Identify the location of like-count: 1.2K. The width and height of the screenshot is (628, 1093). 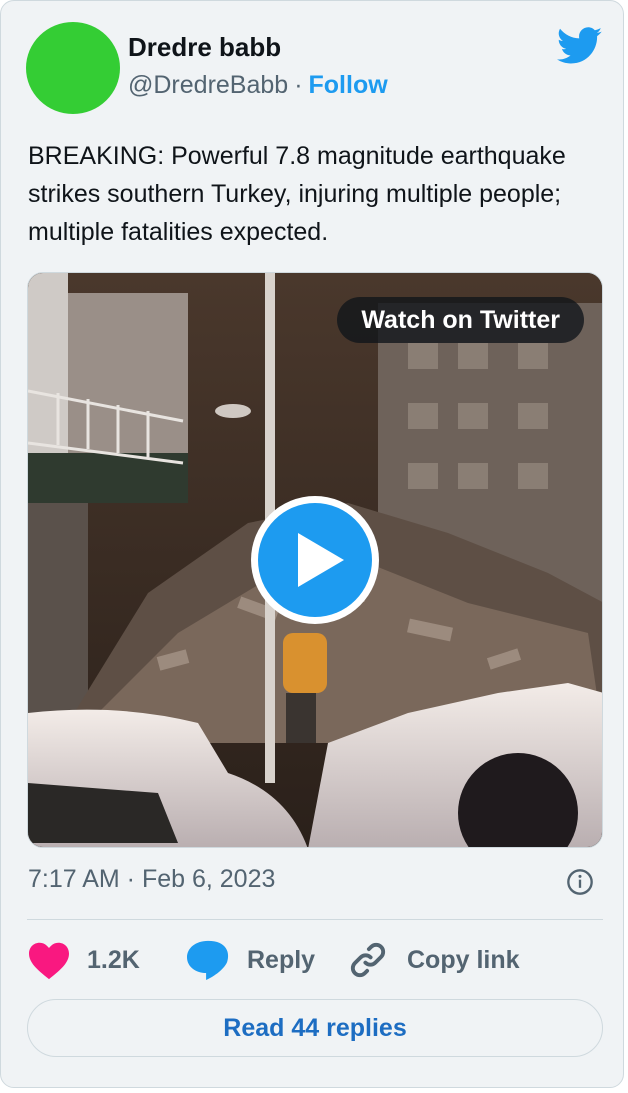
(113, 959).